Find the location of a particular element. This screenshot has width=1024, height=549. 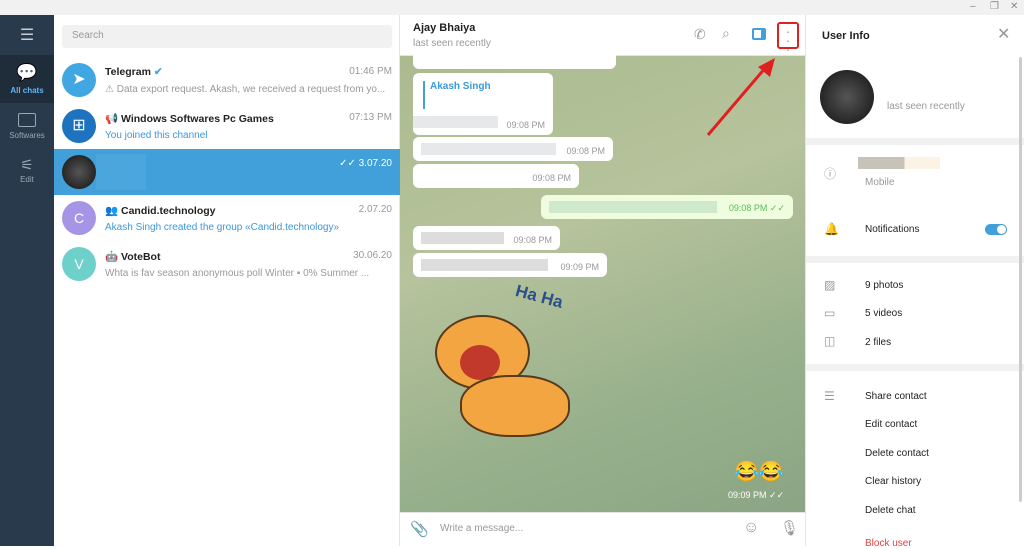

restore-icon: ❐ is located at coordinates (994, 6).